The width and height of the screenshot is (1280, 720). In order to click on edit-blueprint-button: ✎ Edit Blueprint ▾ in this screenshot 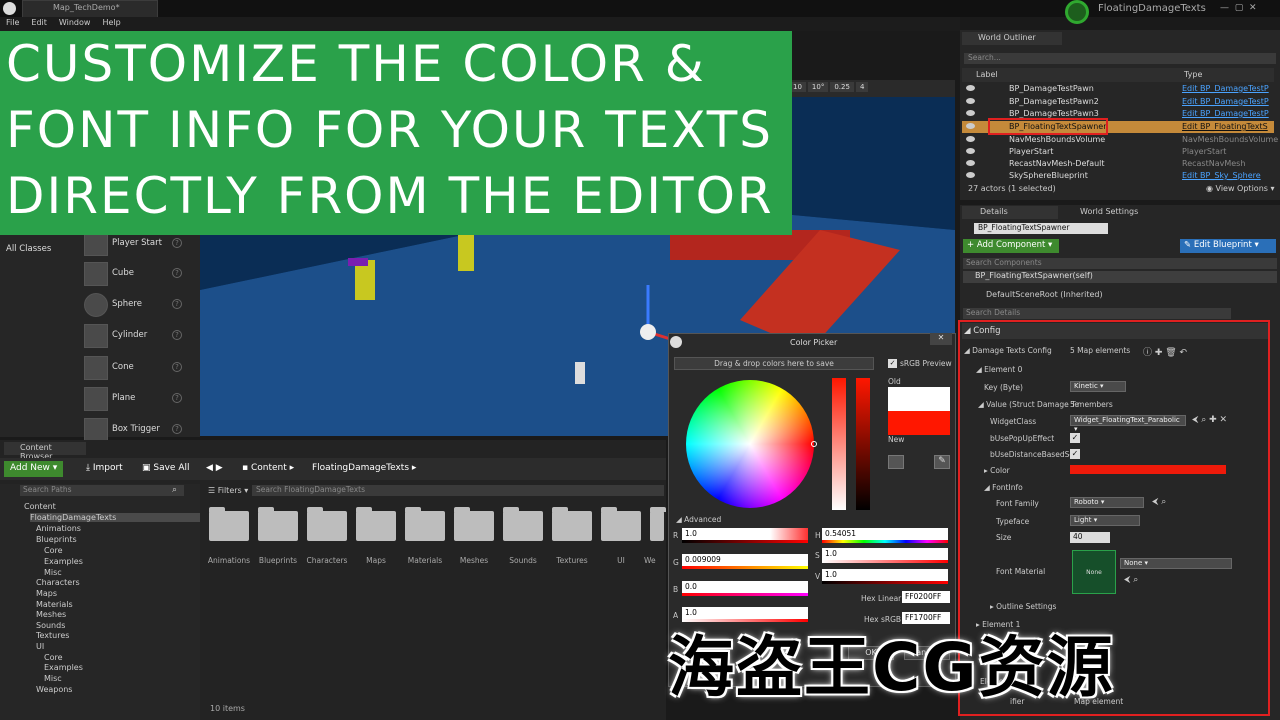, I will do `click(1228, 246)`.